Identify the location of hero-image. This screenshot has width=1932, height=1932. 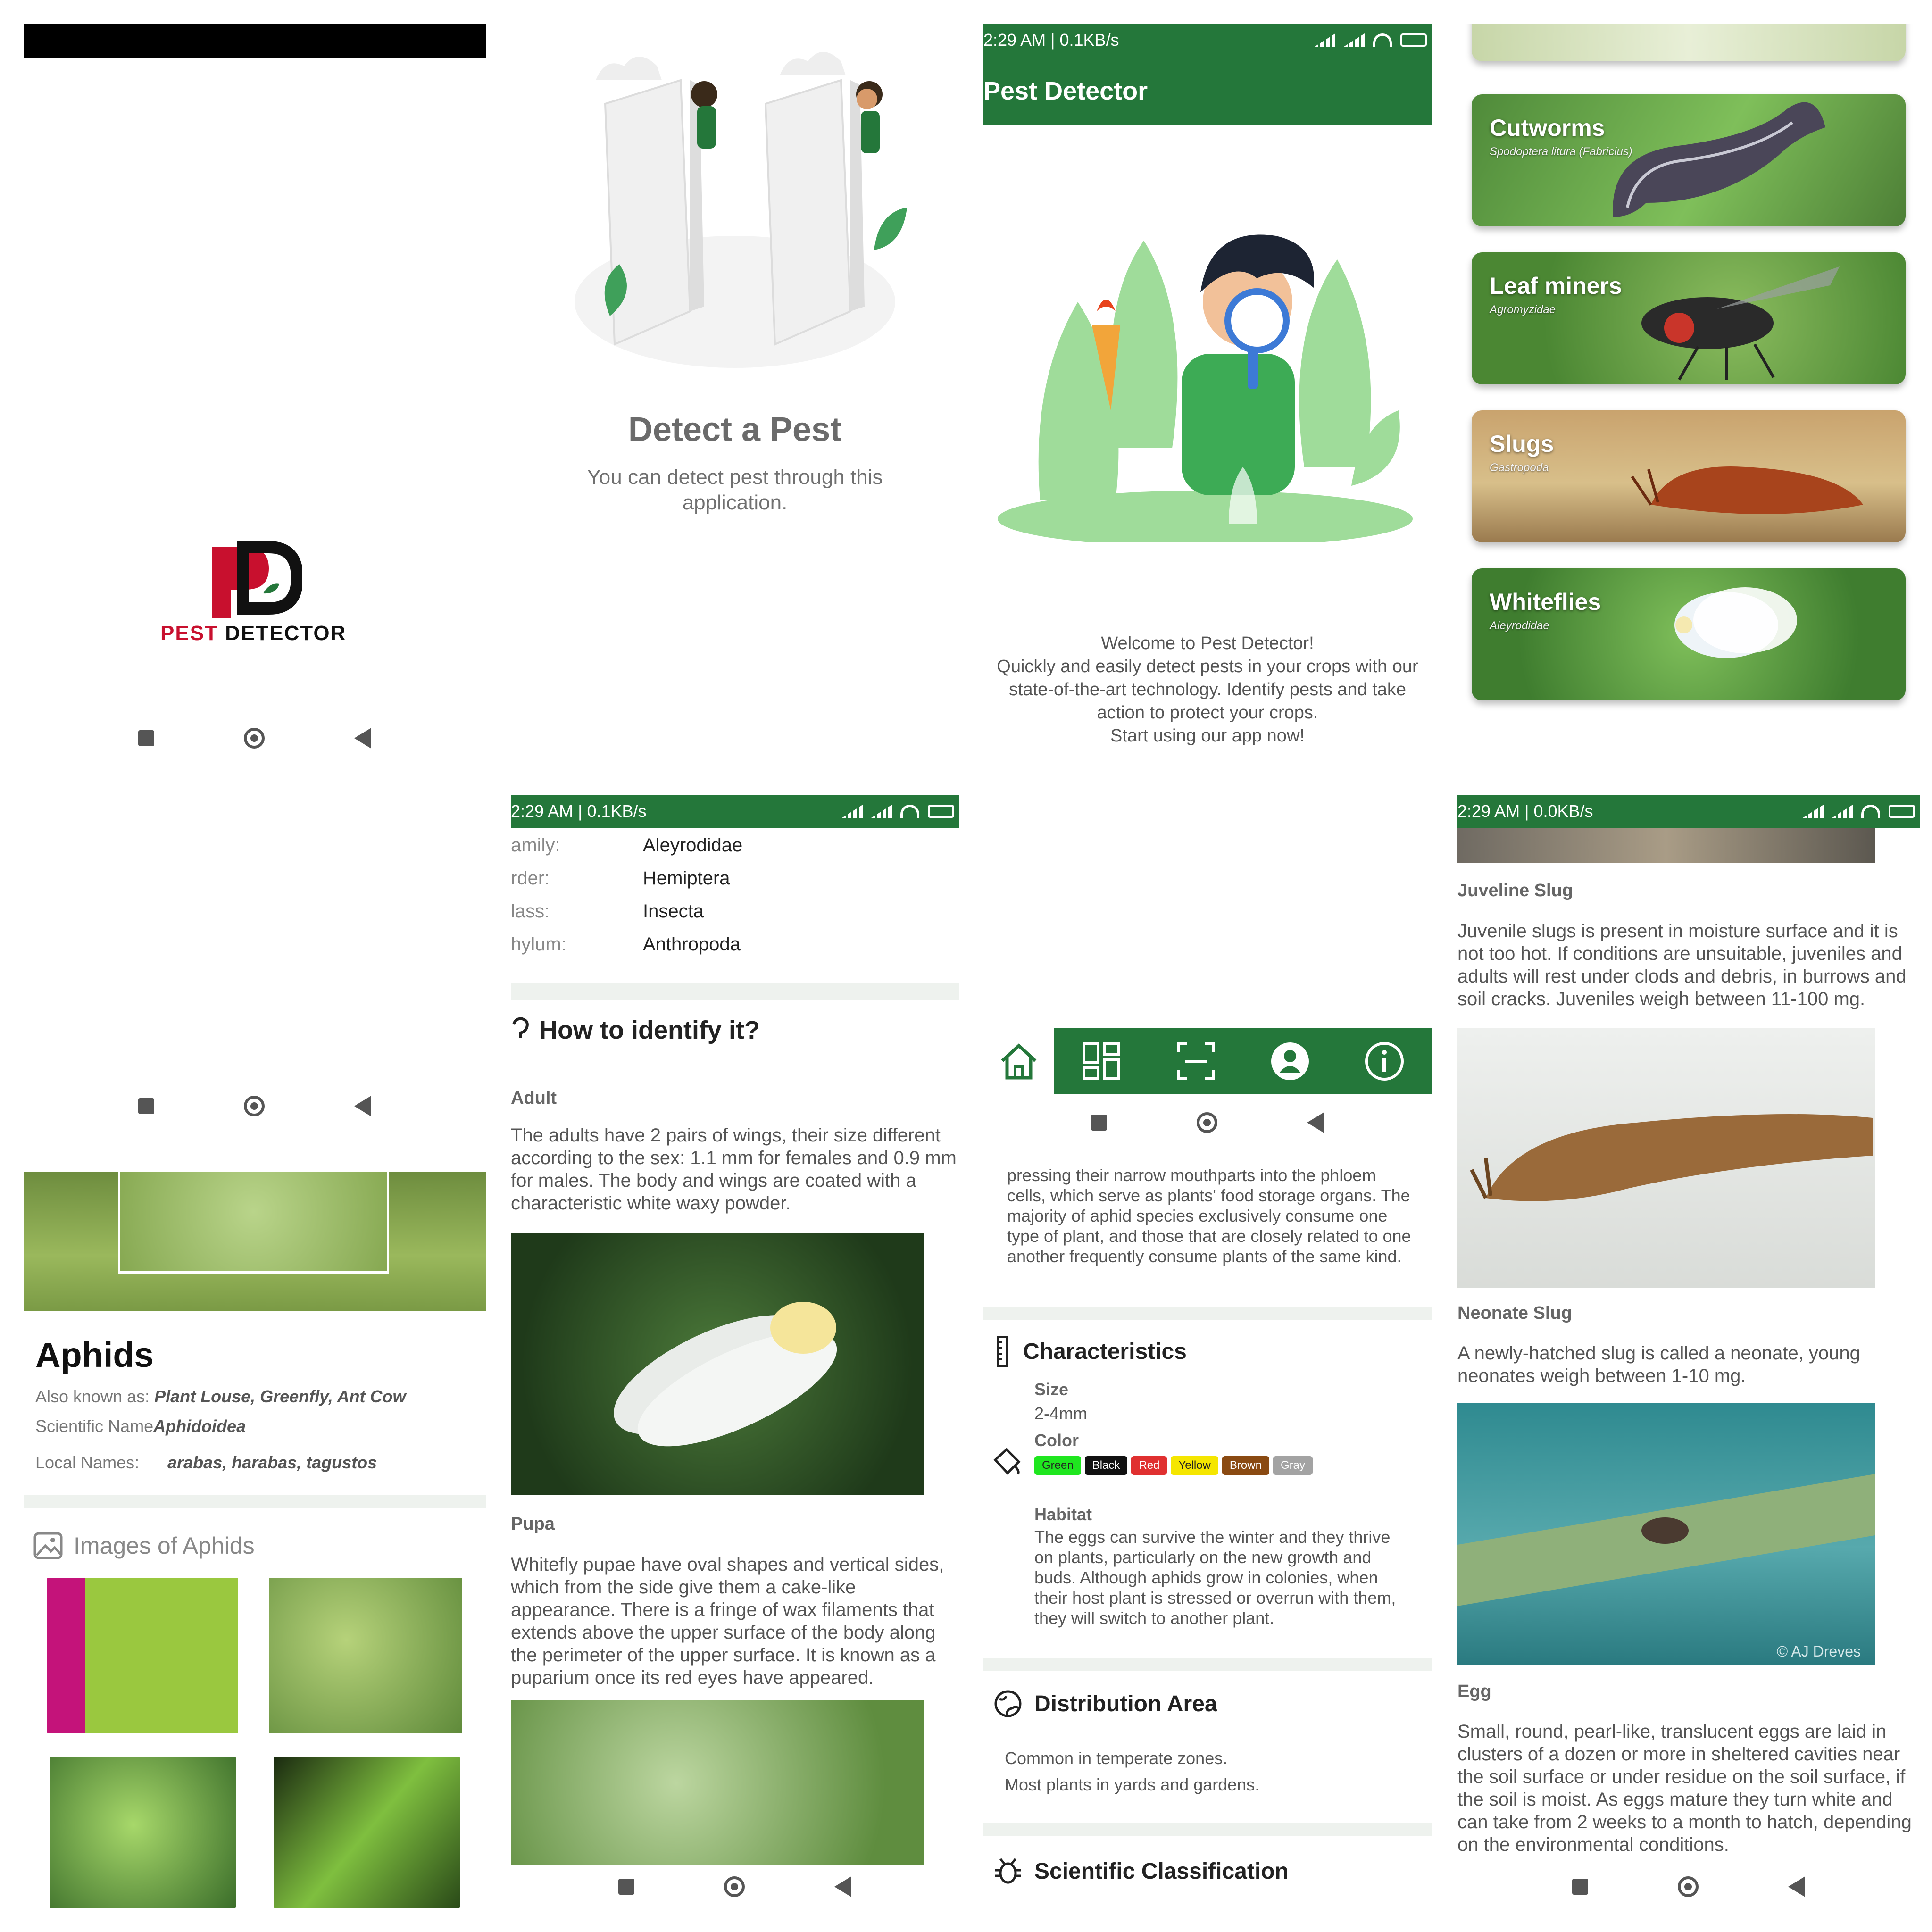
(255, 1241).